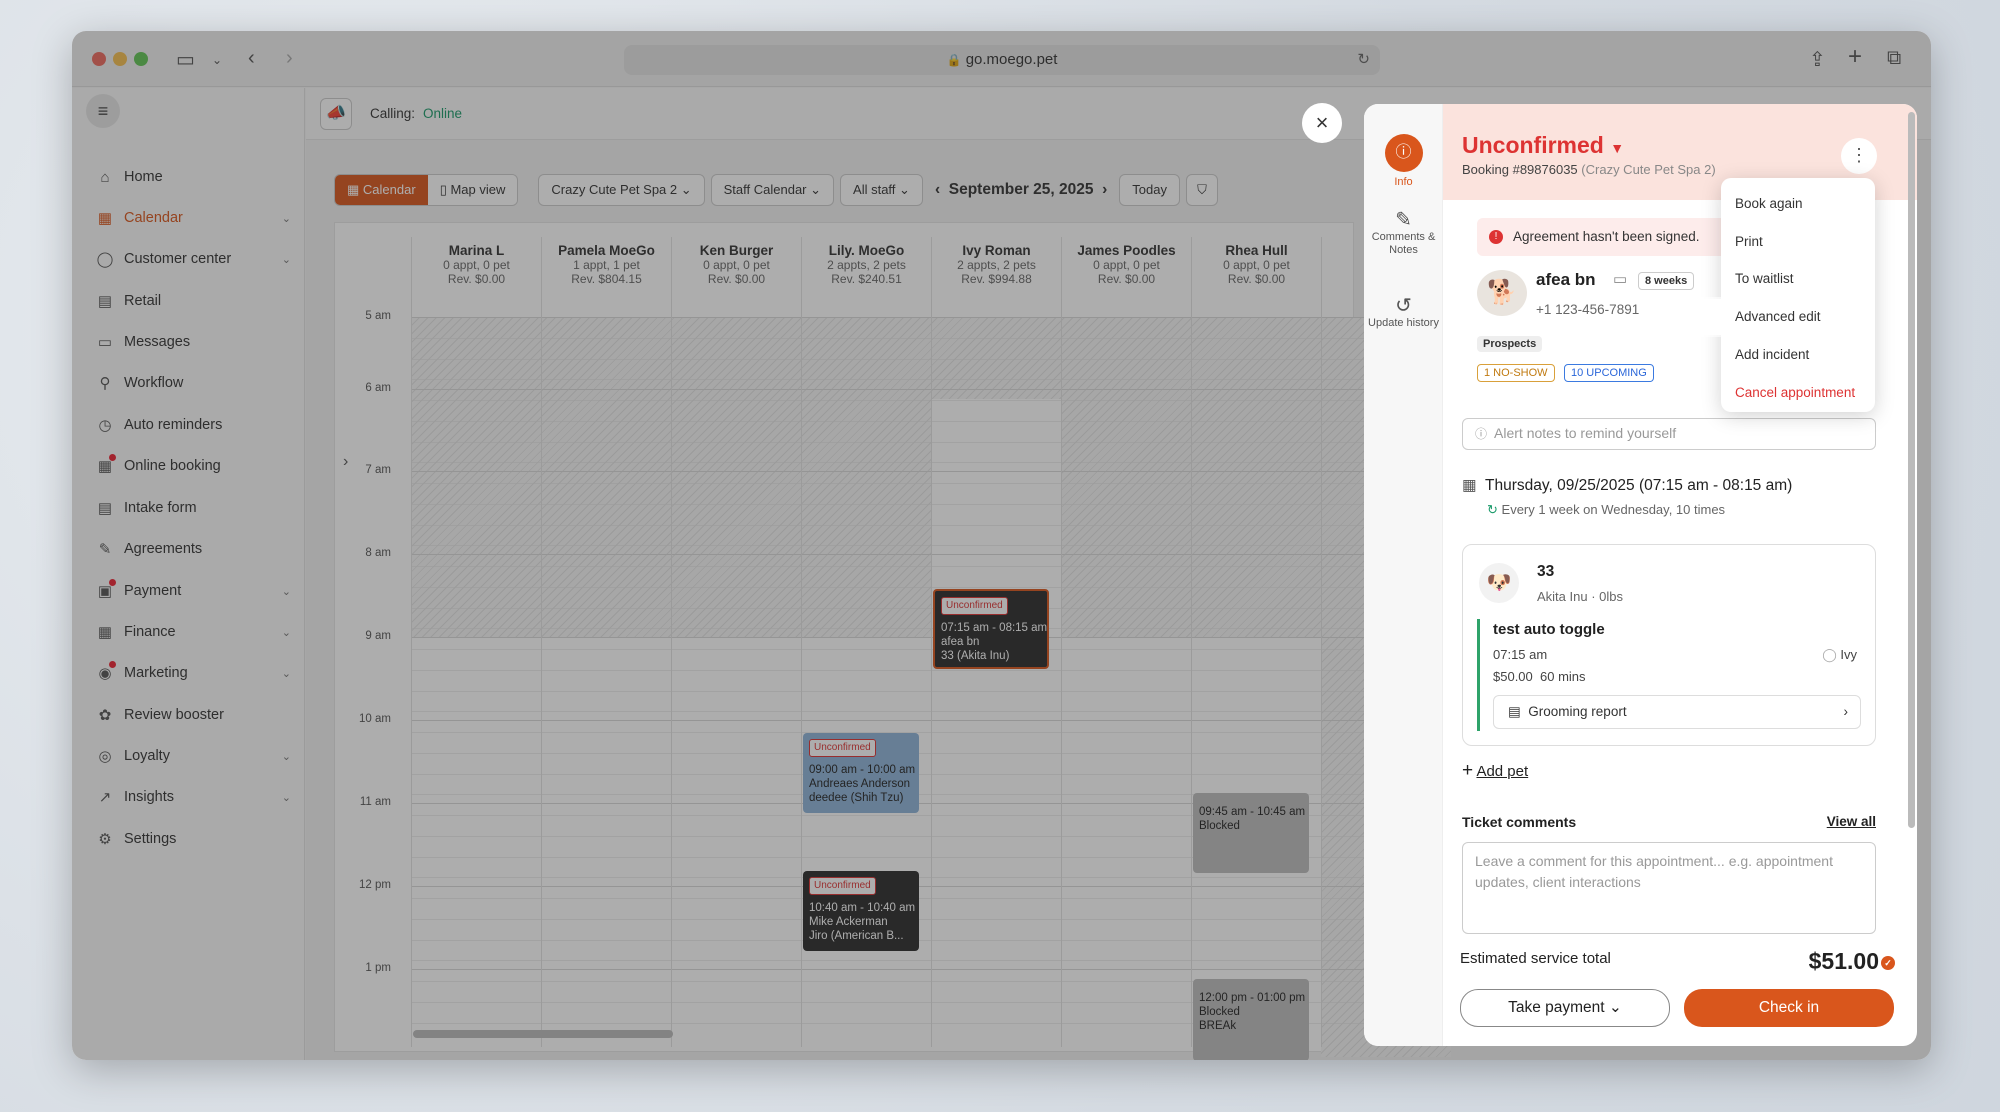  I want to click on service-name: test auto toggle, so click(1549, 629).